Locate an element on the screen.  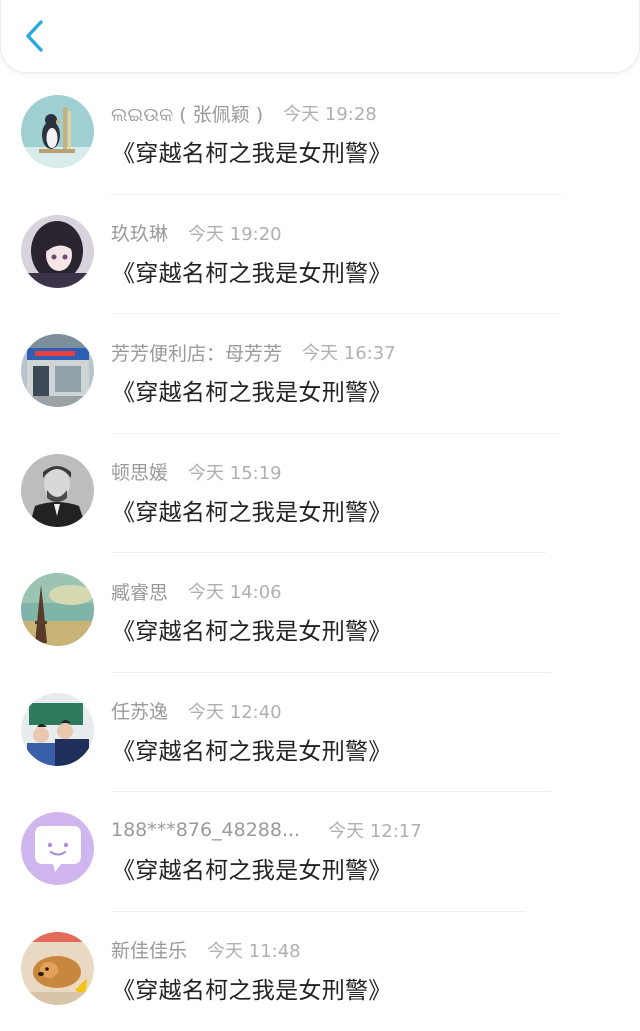
chat-bubble-avatar is located at coordinates (57, 848).